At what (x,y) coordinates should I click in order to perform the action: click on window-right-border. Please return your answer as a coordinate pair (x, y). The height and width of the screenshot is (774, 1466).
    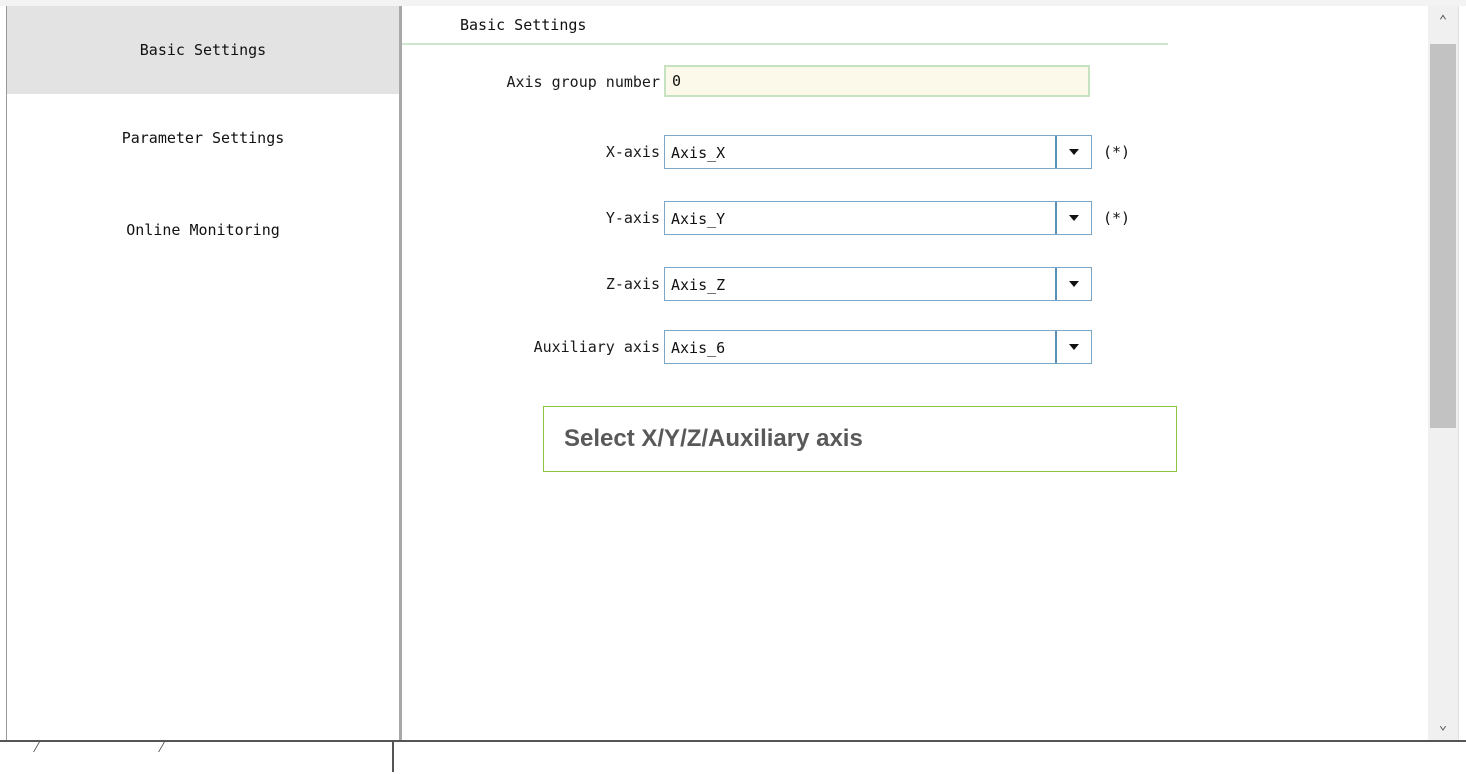
    Looking at the image, I should click on (1462, 373).